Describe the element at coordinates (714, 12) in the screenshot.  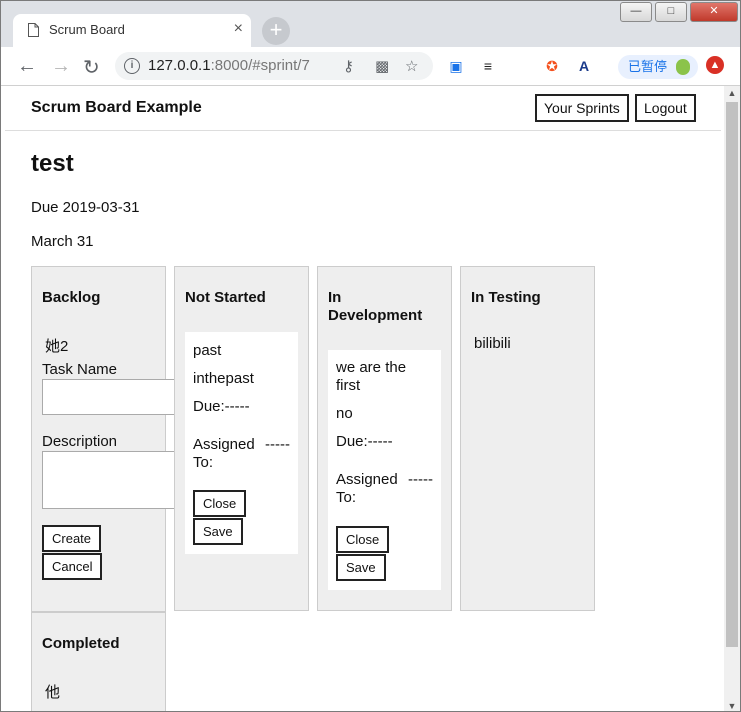
I see `window-close-button: ✕` at that location.